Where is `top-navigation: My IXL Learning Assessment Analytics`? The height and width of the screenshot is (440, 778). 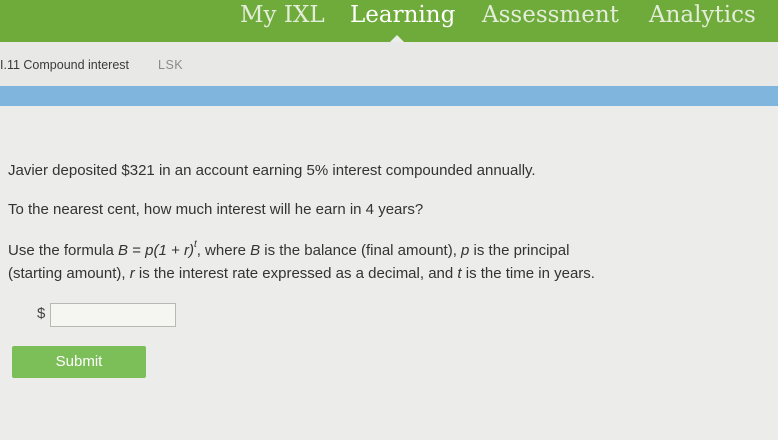 top-navigation: My IXL Learning Assessment Analytics is located at coordinates (389, 21).